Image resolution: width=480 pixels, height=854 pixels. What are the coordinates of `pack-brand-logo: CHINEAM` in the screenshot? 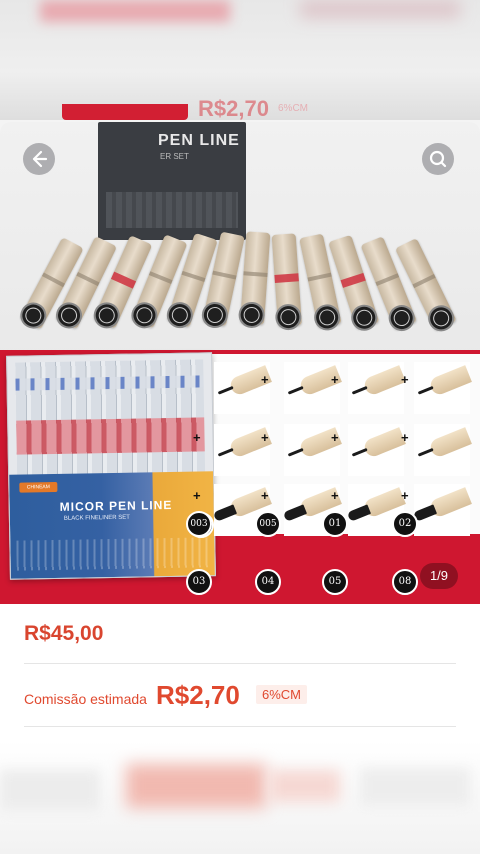 It's located at (38, 487).